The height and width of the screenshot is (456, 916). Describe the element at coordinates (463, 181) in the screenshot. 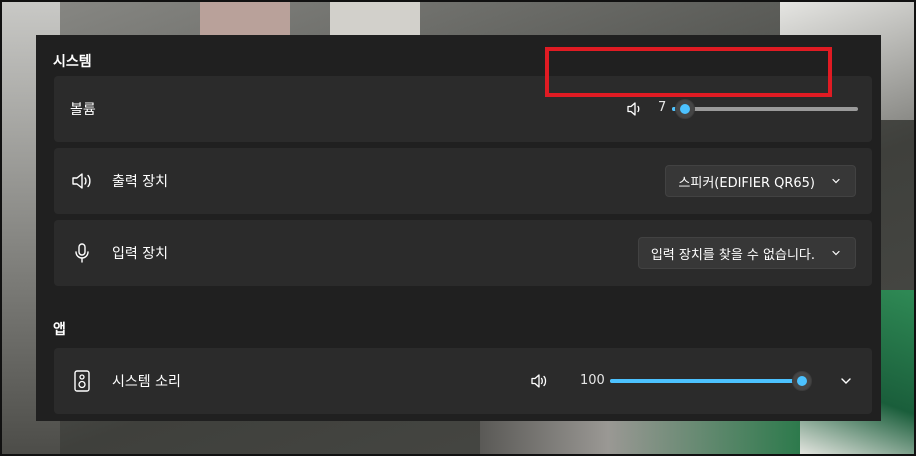

I see `output-device-card: 출력 장치 스피커(EDIFIER QR65)` at that location.